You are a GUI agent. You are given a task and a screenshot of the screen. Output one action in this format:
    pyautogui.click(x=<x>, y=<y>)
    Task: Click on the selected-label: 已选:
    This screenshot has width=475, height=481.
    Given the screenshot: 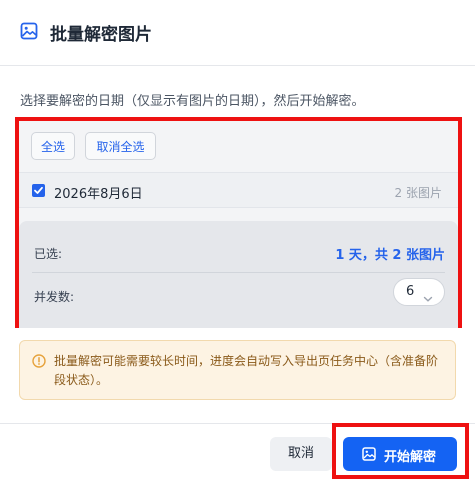 What is the action you would take?
    pyautogui.click(x=48, y=254)
    